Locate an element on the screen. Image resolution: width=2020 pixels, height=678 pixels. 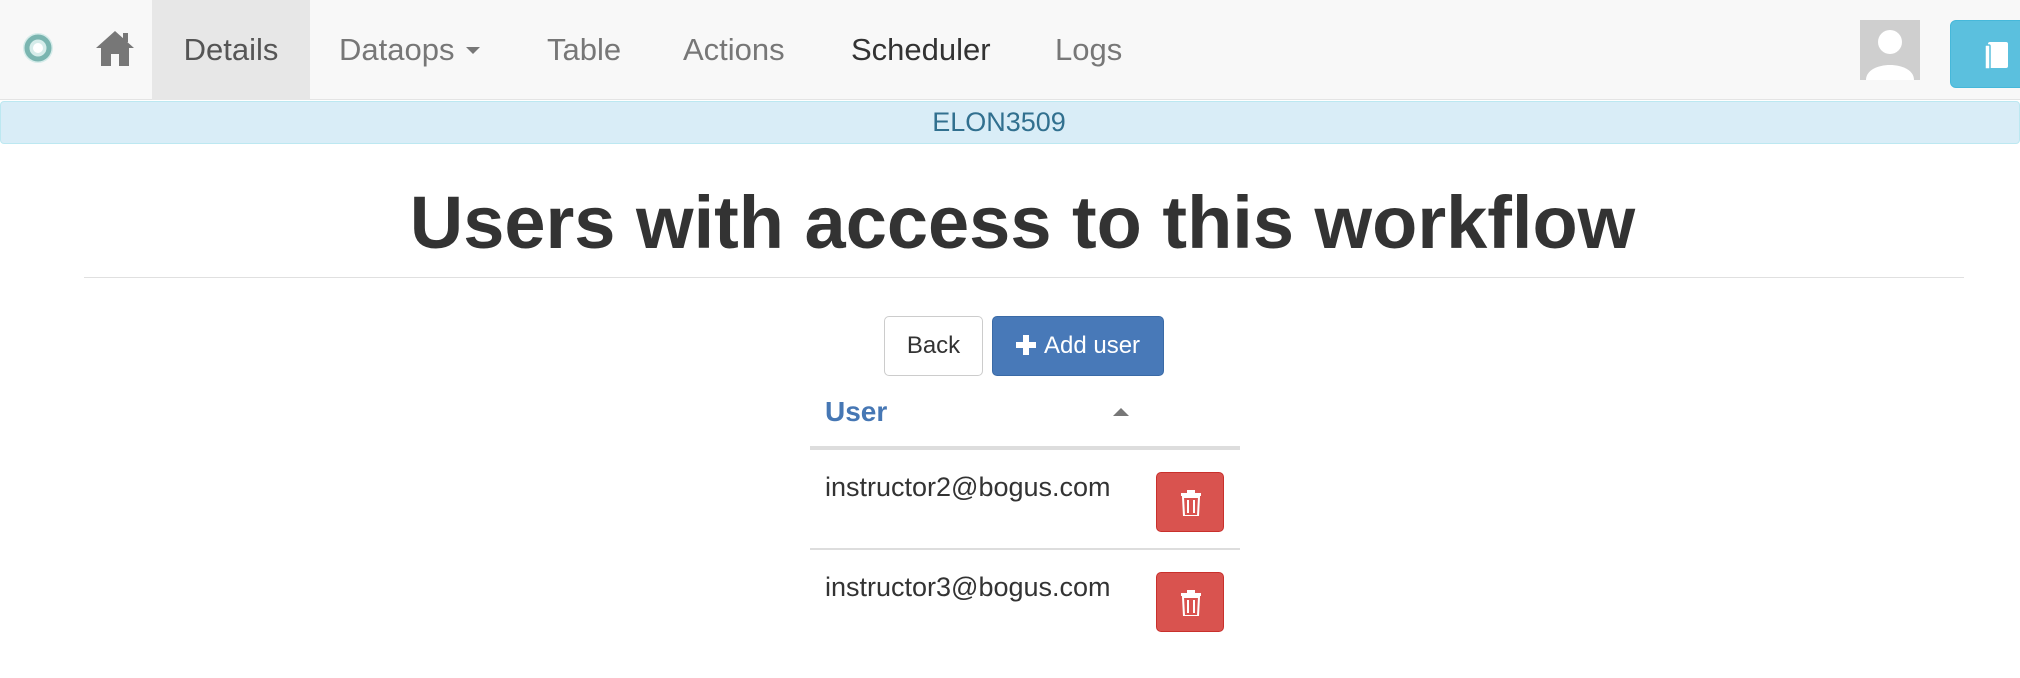
nav-actions: Actions is located at coordinates (734, 50).